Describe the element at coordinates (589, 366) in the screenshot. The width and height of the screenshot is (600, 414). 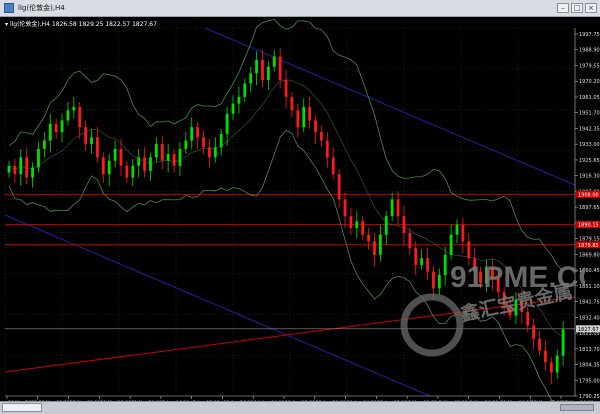
I see `price-tick-label: 1804.35` at that location.